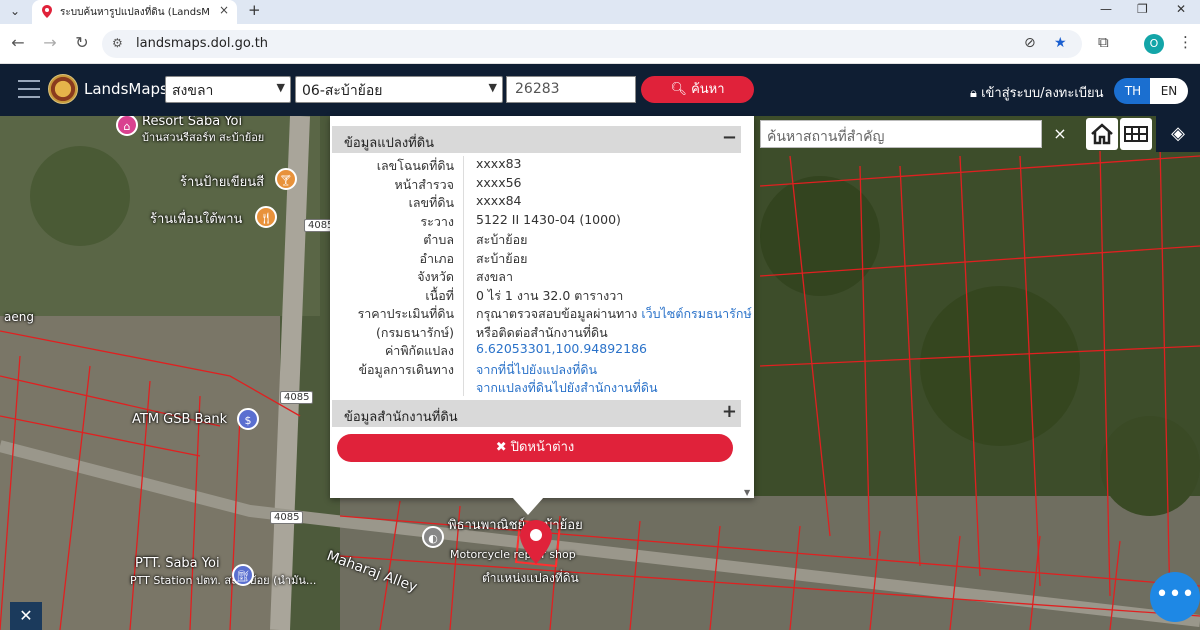 The width and height of the screenshot is (1200, 630). Describe the element at coordinates (26, 616) in the screenshot. I see `measure-tool-icon: ✕` at that location.